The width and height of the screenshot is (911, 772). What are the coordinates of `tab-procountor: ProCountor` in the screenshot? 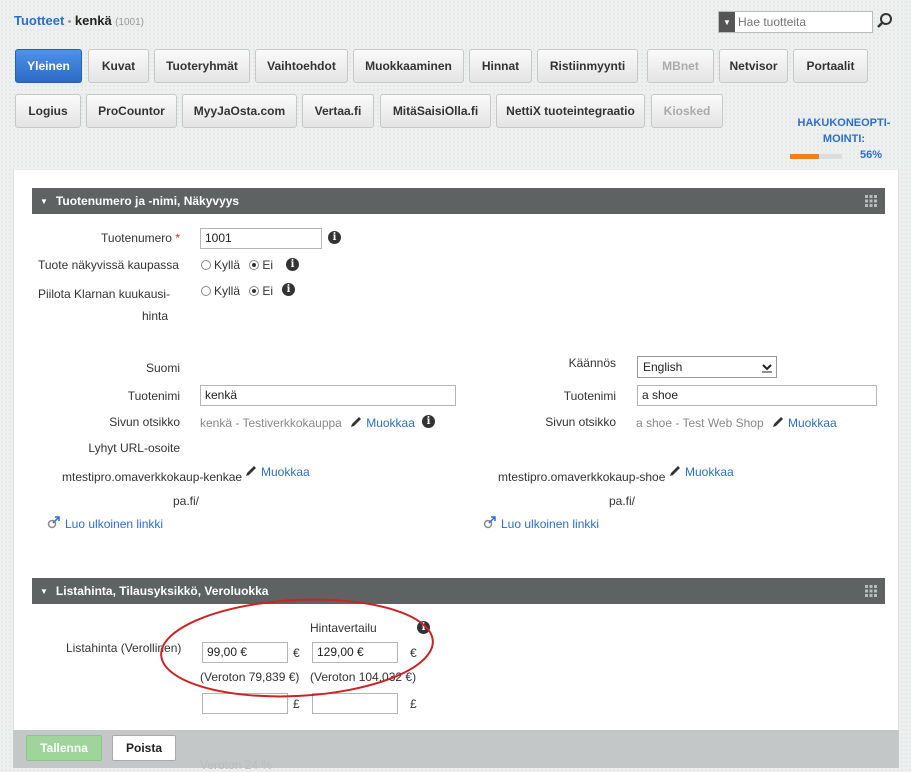 It's located at (131, 111).